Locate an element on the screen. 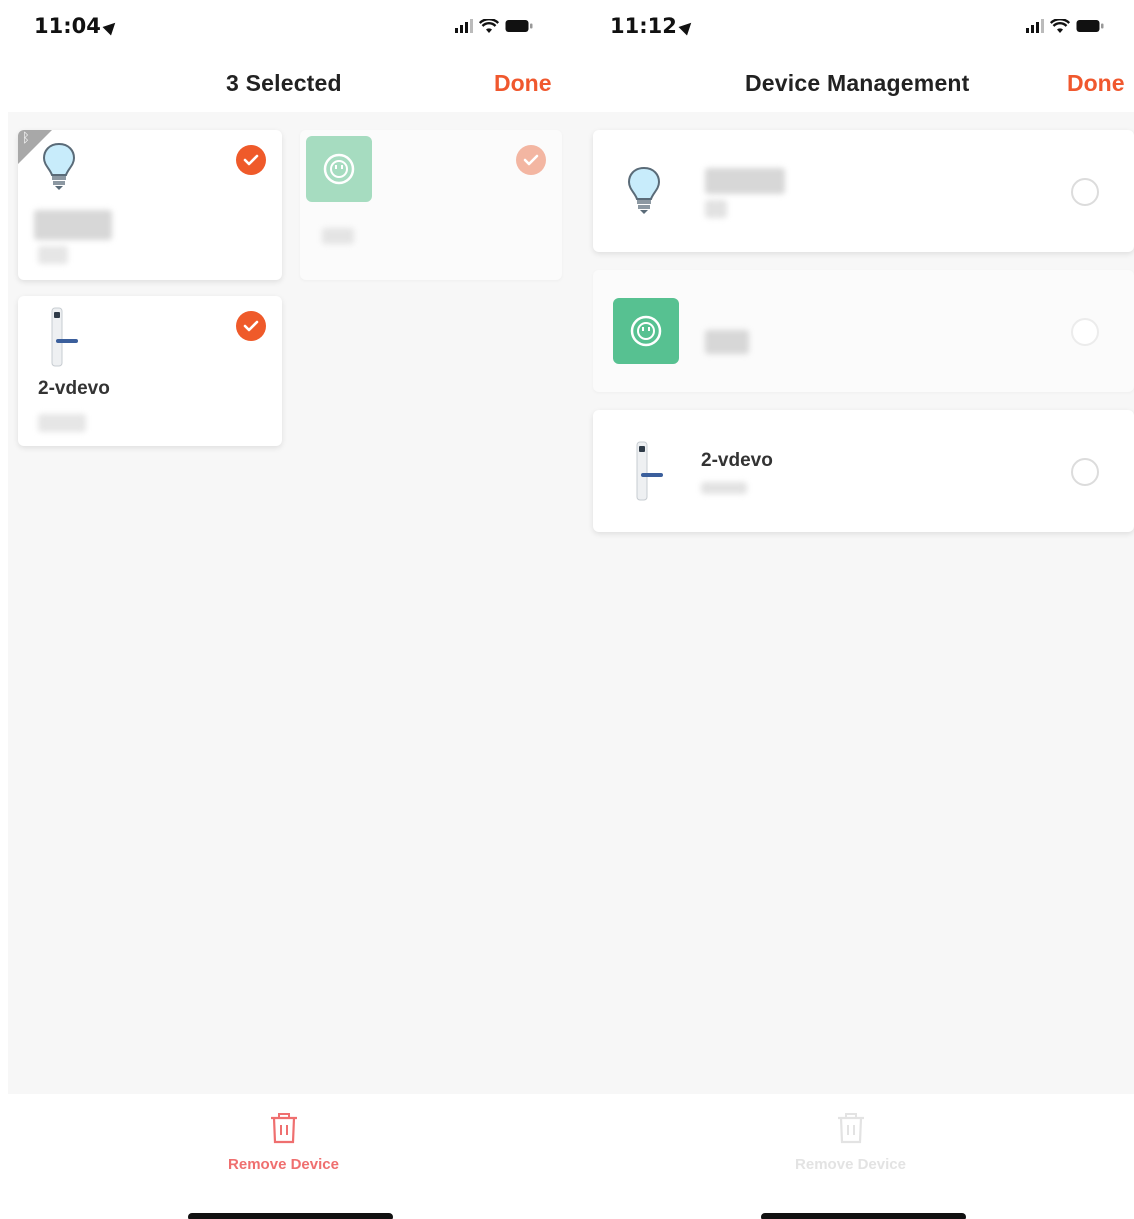 This screenshot has height=1219, width=1134. bluetooth-icon: ᛒ is located at coordinates (26, 138).